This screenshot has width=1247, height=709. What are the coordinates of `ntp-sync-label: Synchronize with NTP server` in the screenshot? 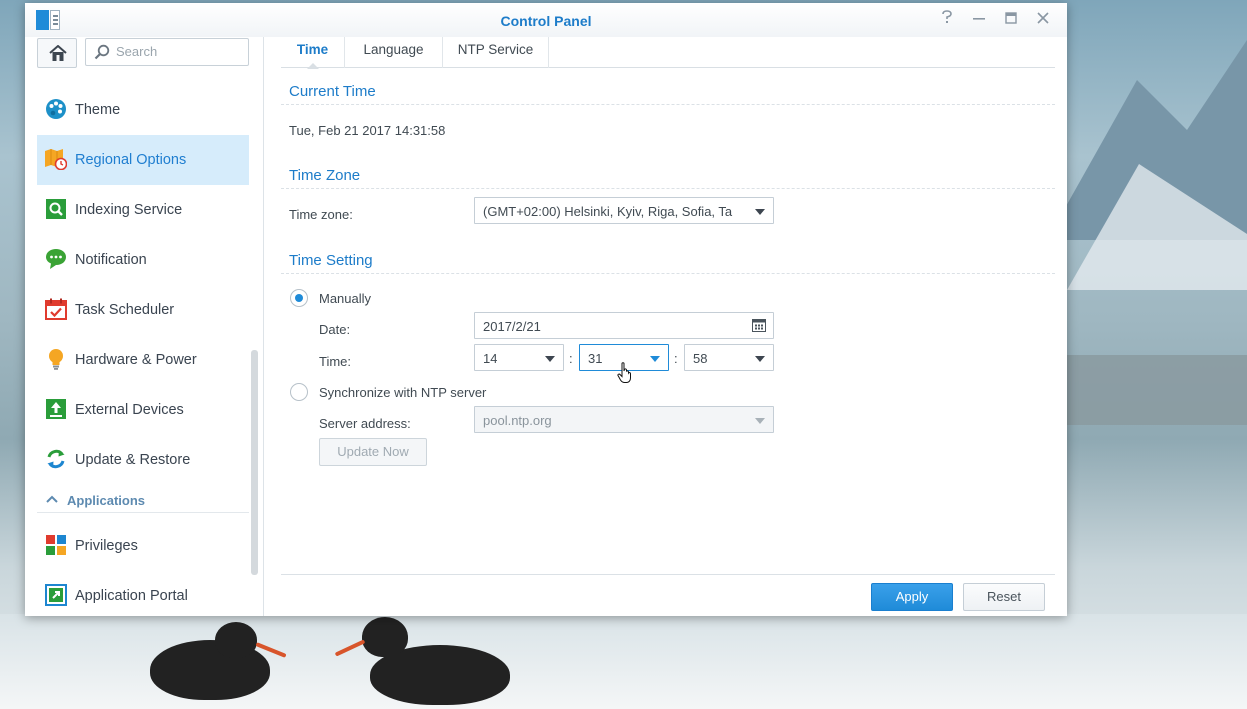 It's located at (403, 392).